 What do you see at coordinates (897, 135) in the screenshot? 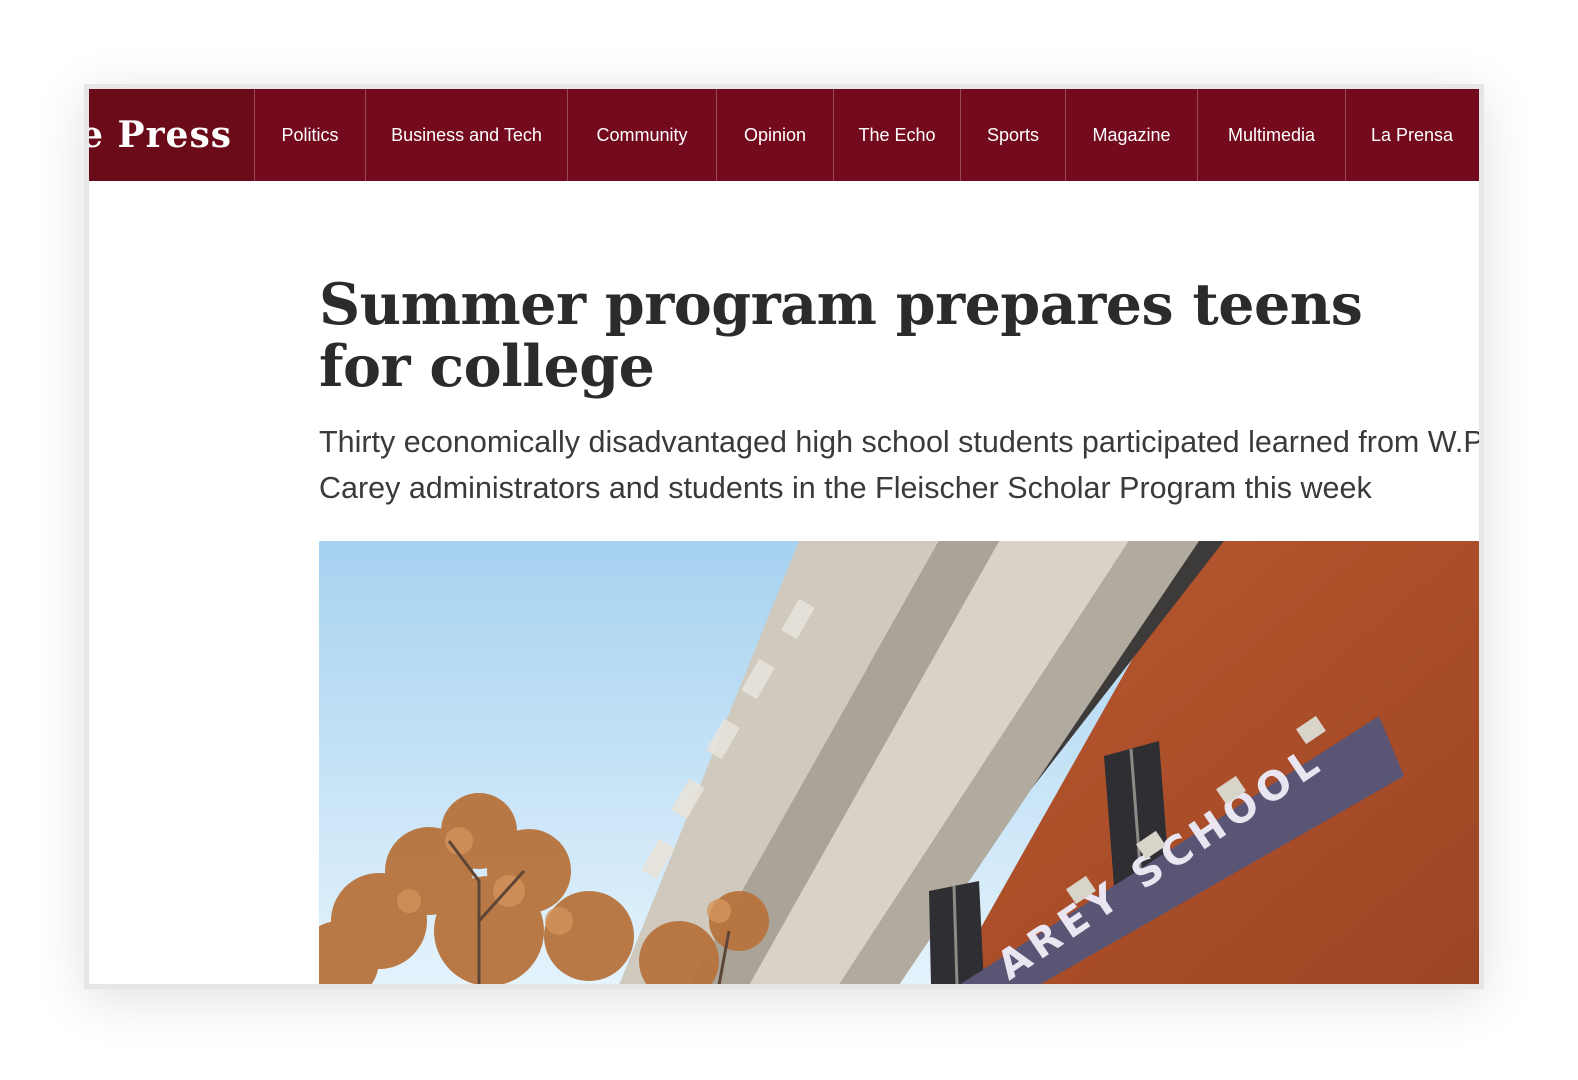
I see `nav-item-the-echo: The Echo` at bounding box center [897, 135].